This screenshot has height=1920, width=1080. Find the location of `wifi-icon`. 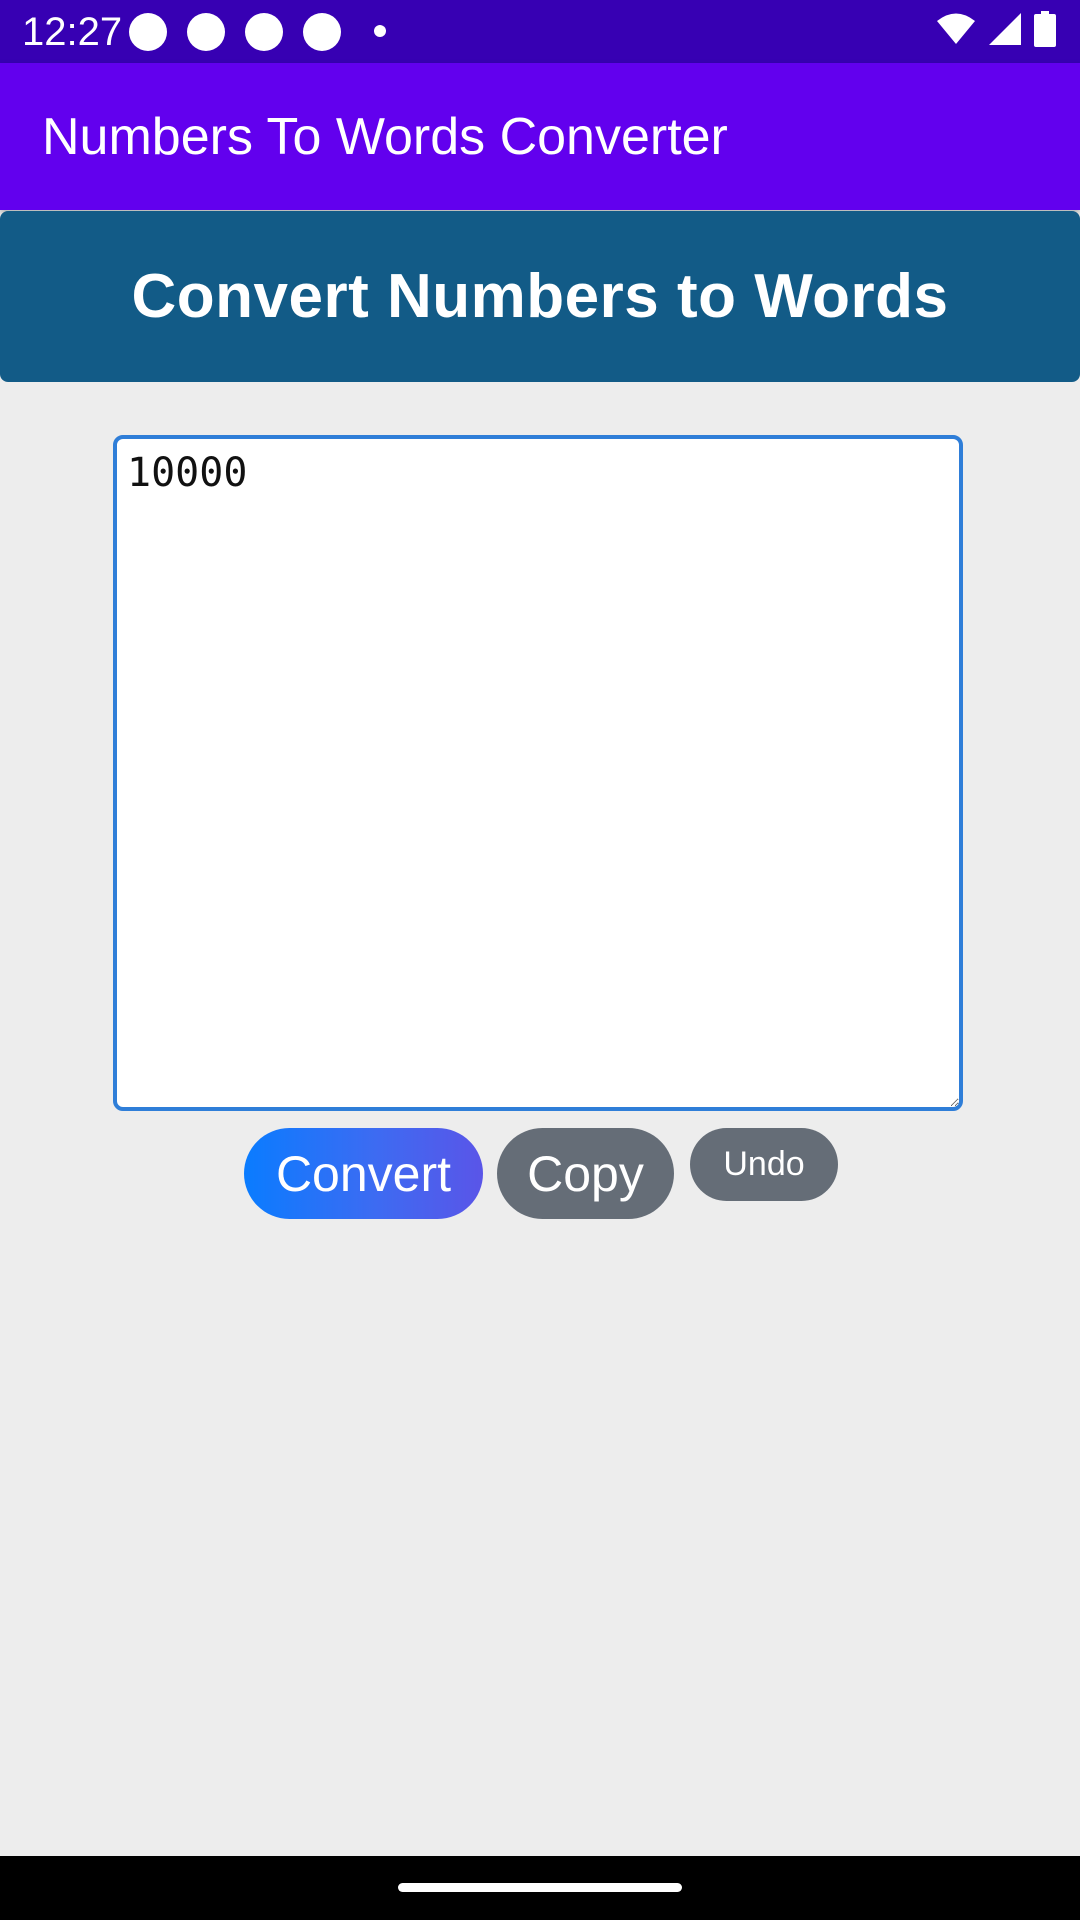

wifi-icon is located at coordinates (956, 31).